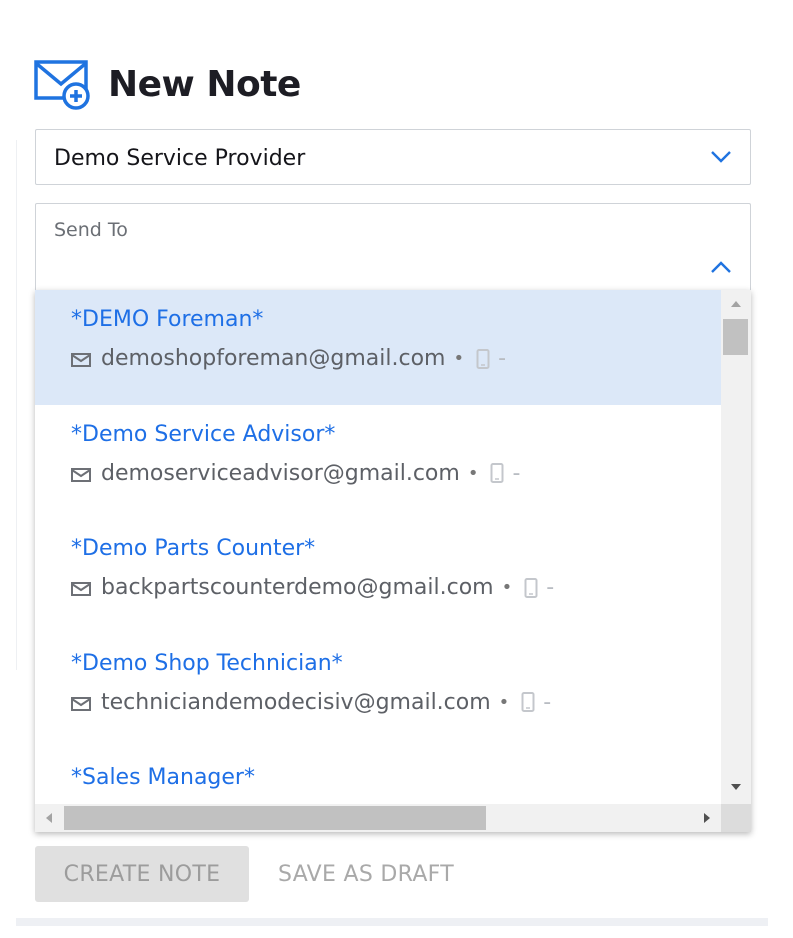 Image resolution: width=793 pixels, height=938 pixels. I want to click on panel-edge, so click(16, 405).